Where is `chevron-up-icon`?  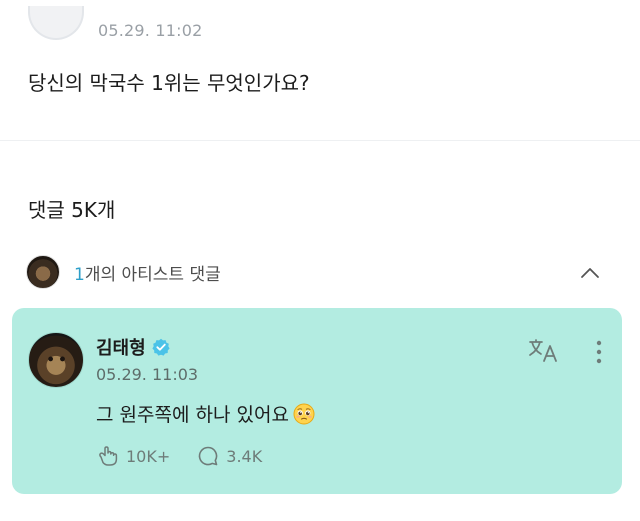 chevron-up-icon is located at coordinates (590, 273).